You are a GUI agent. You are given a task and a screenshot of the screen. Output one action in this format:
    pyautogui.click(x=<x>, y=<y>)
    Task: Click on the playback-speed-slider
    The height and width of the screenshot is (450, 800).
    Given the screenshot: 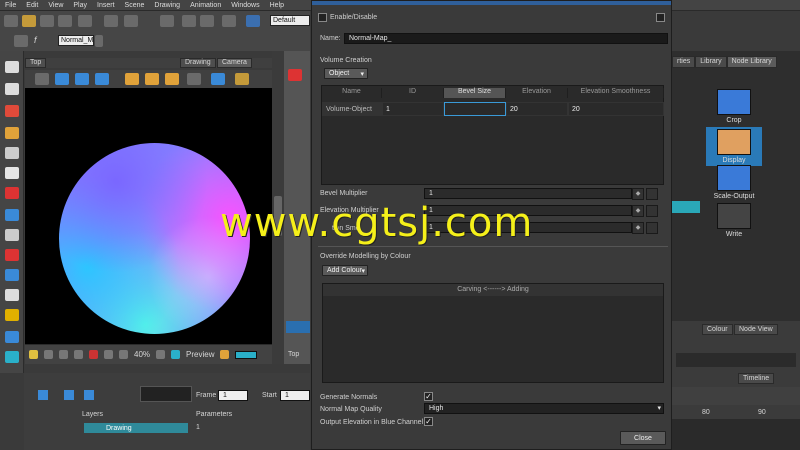 What is the action you would take?
    pyautogui.click(x=166, y=394)
    